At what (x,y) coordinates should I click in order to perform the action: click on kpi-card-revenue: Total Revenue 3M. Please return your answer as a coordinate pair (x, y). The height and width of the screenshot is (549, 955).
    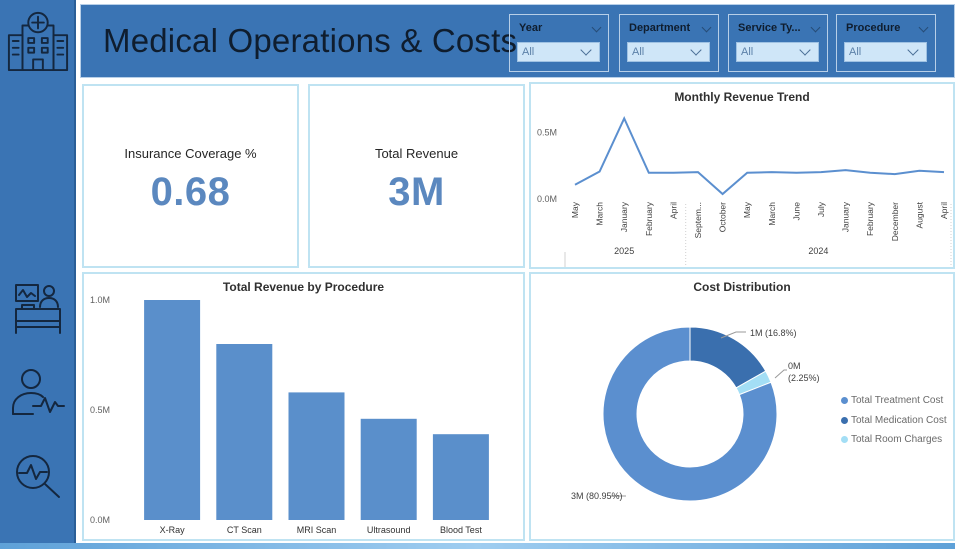
    Looking at the image, I should click on (416, 176).